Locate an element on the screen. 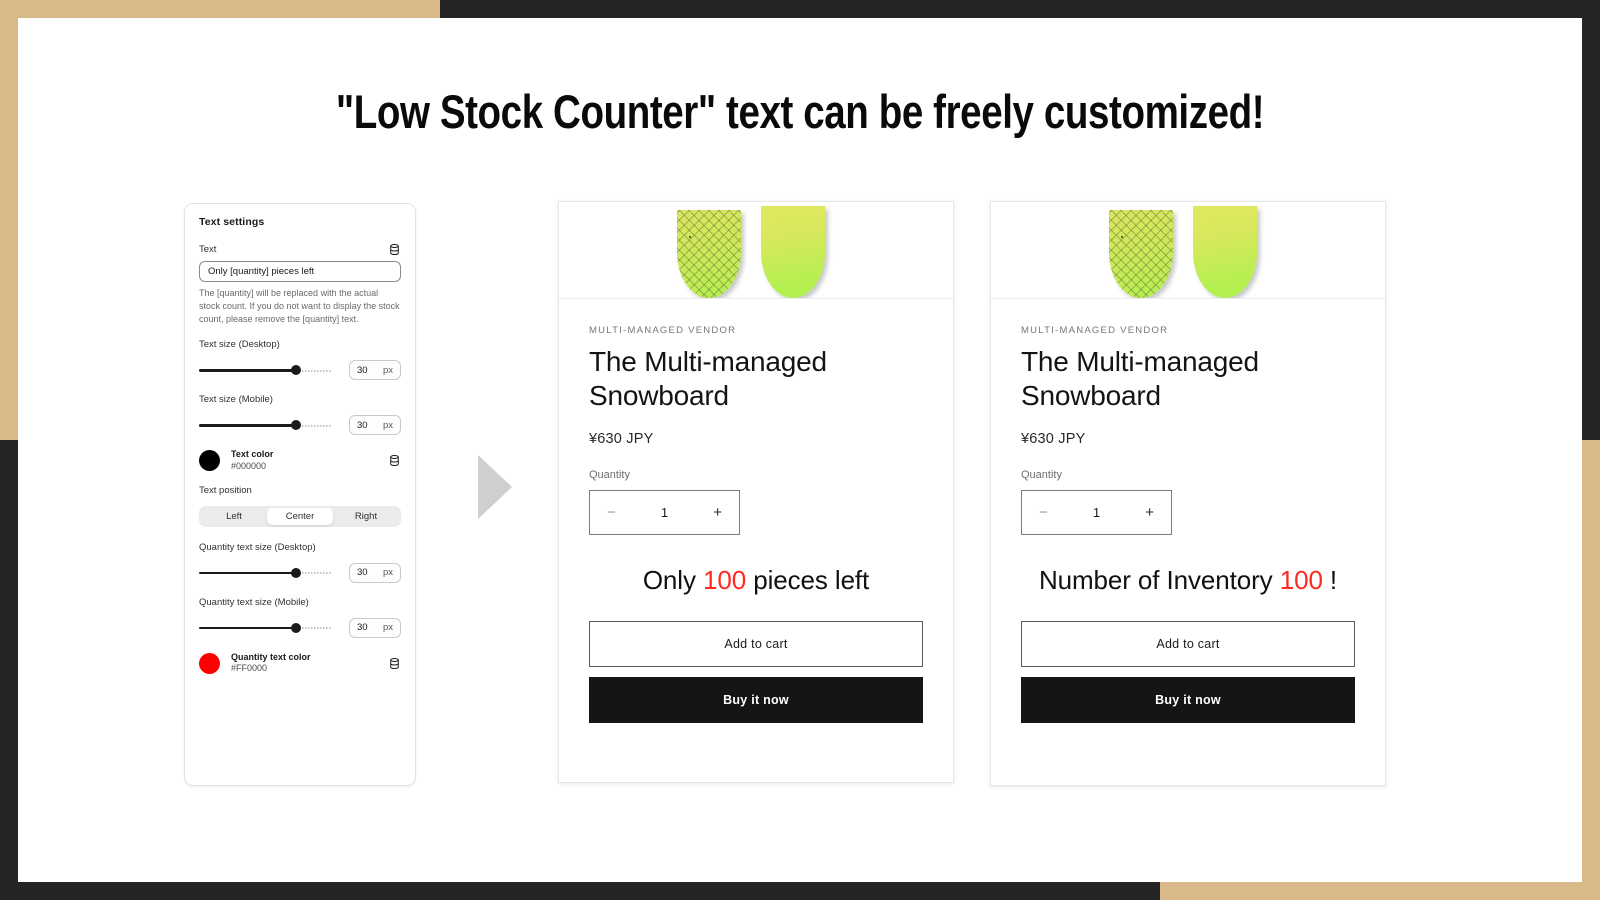 The width and height of the screenshot is (1600, 900). qty-size-mobile-input: 30 px is located at coordinates (375, 627).